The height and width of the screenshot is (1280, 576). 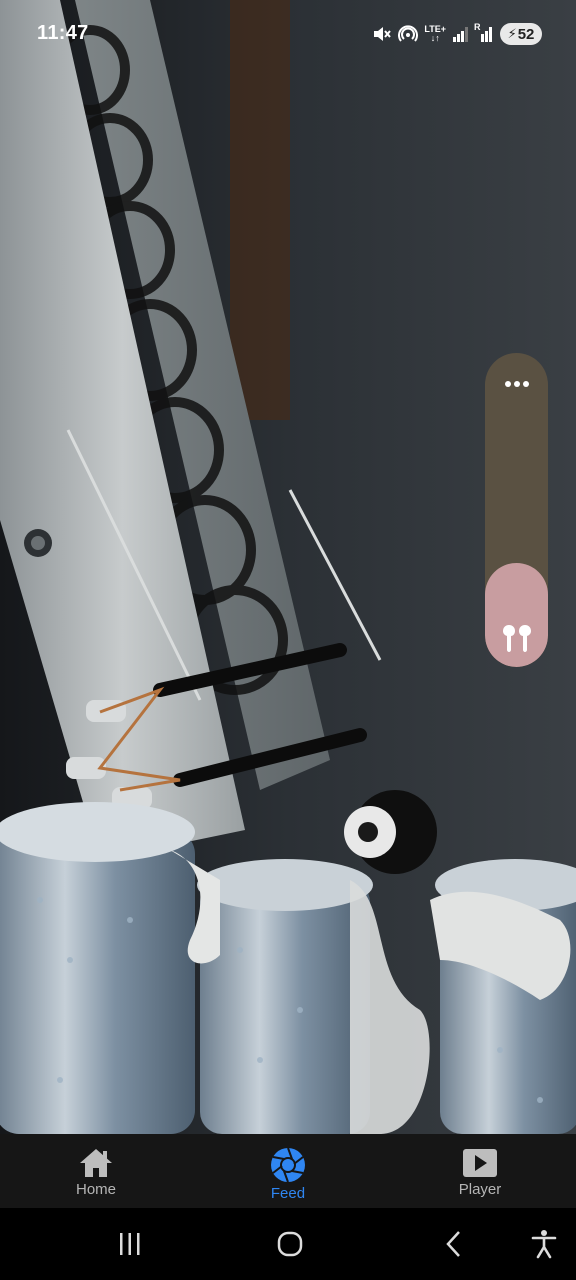 What do you see at coordinates (516, 638) in the screenshot?
I see `earbuds-icon` at bounding box center [516, 638].